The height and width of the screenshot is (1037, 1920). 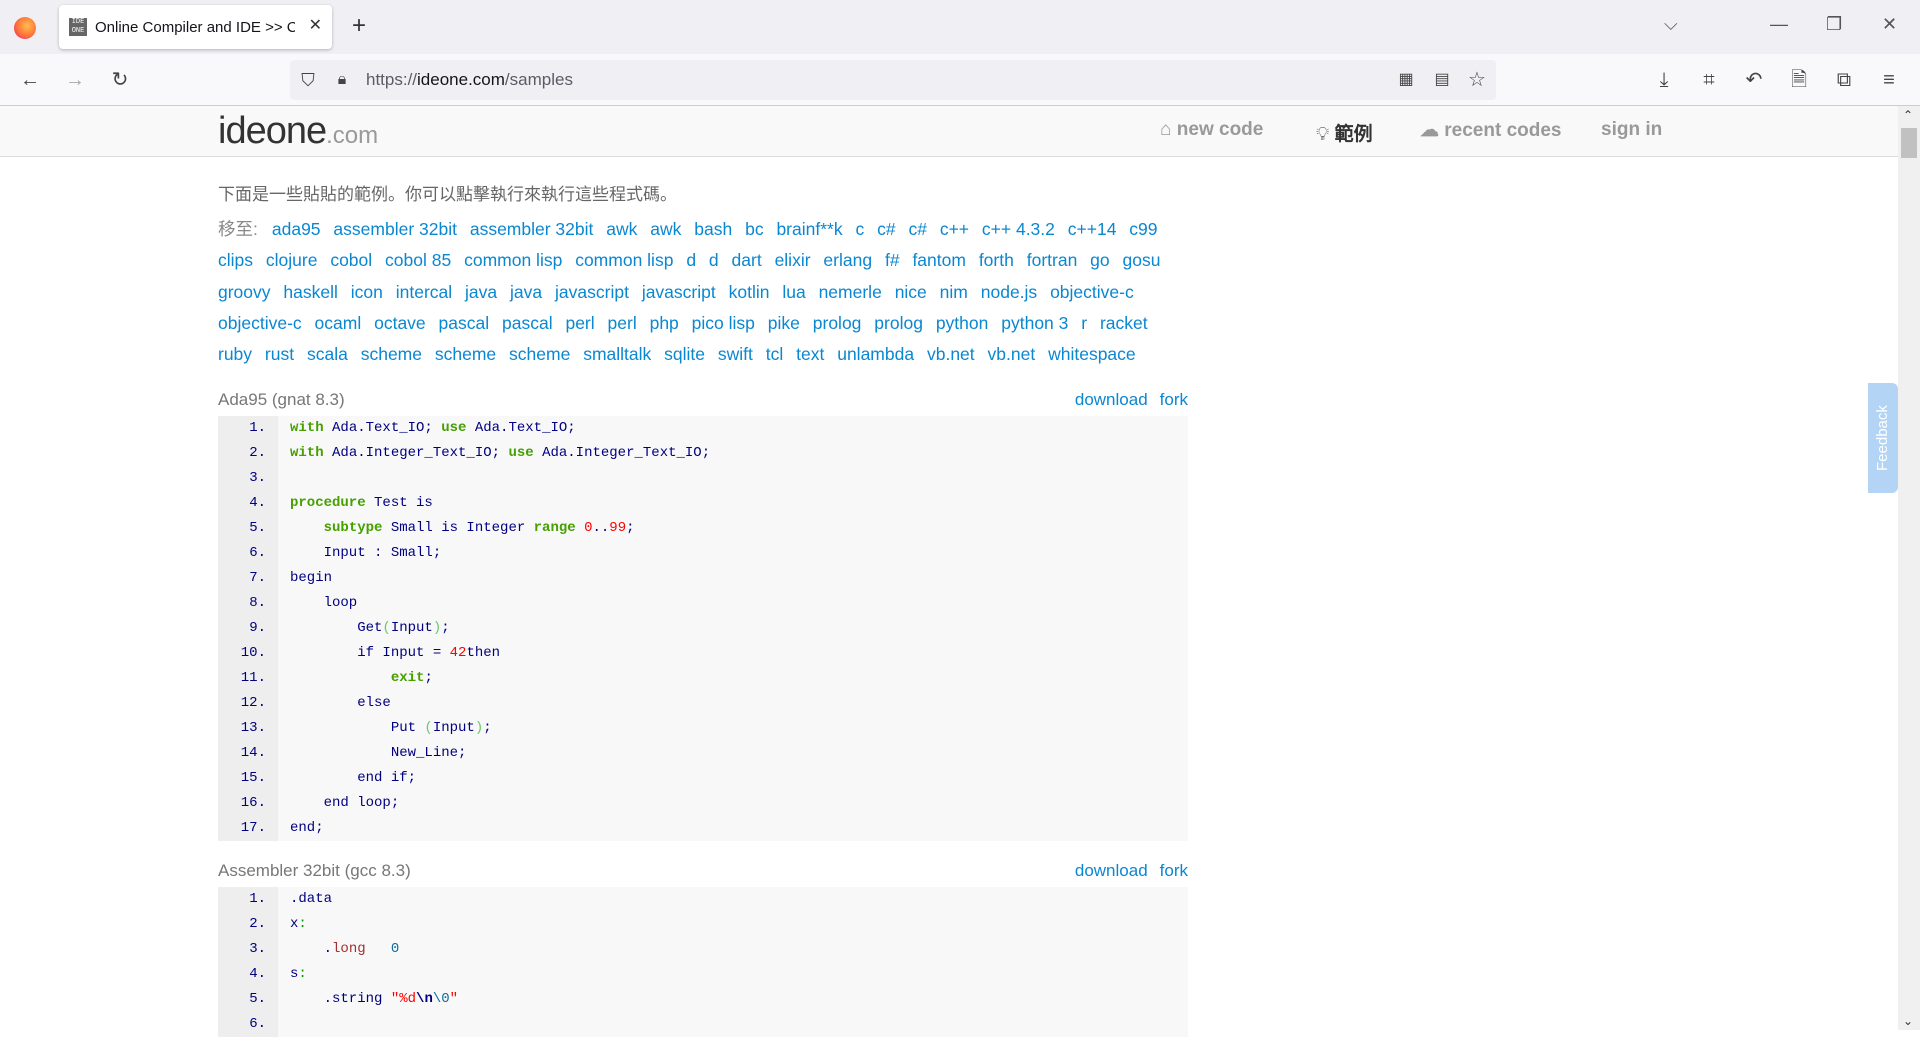 What do you see at coordinates (1631, 130) in the screenshot?
I see `nav-sign-in: sign in` at bounding box center [1631, 130].